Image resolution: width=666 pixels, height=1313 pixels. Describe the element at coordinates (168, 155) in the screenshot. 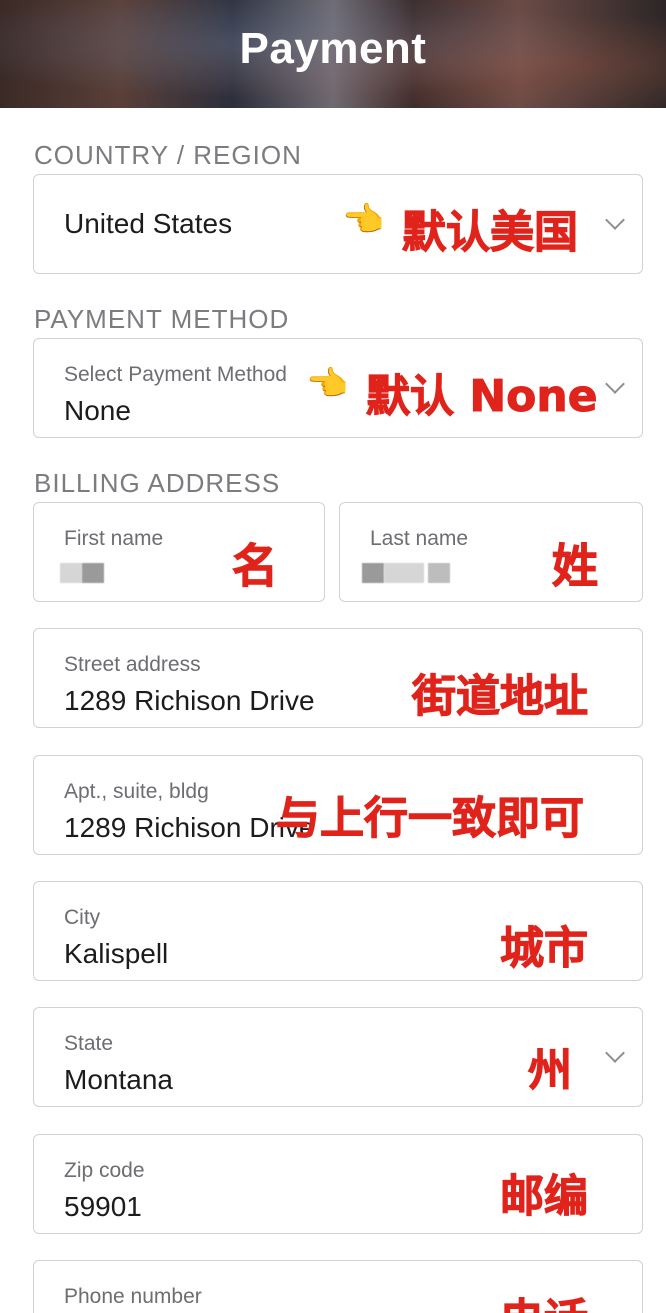

I see `section-label-country: COUNTRY / REGION` at that location.